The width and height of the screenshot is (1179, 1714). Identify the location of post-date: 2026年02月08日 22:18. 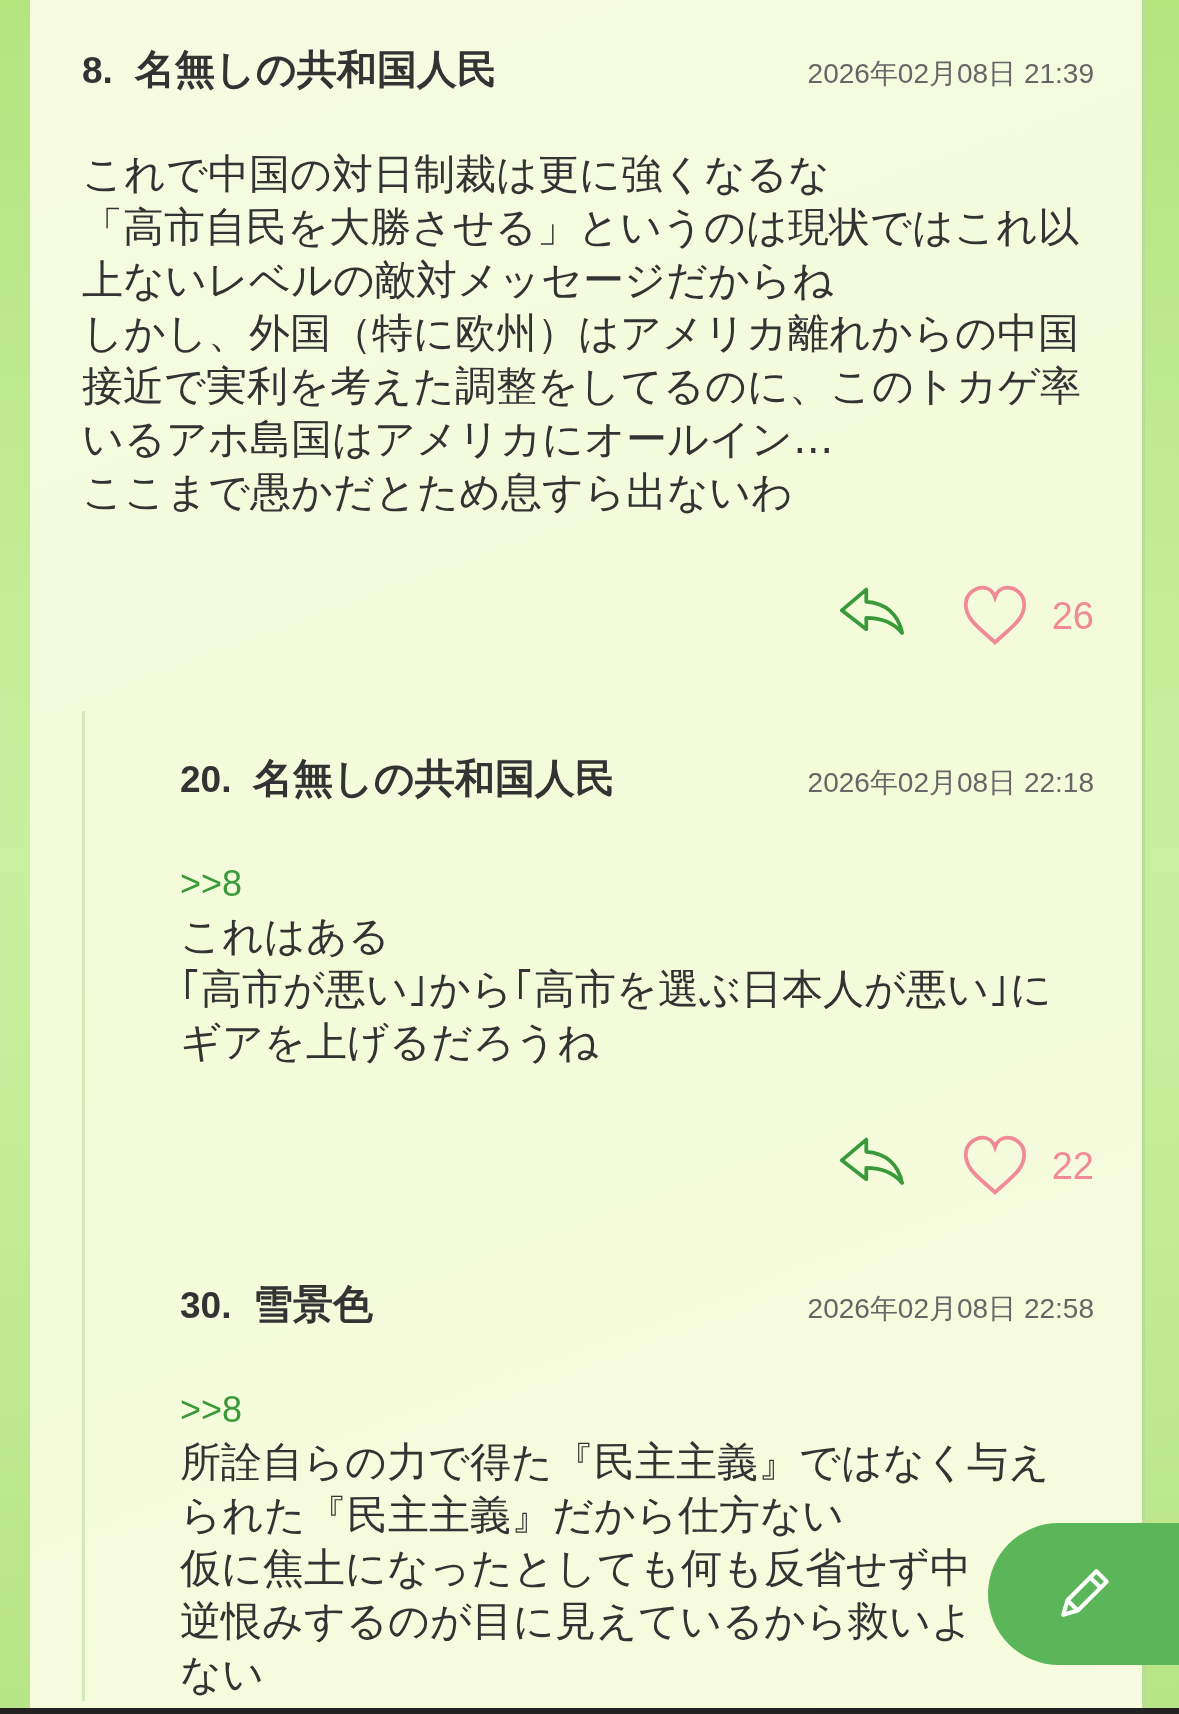
(950, 783).